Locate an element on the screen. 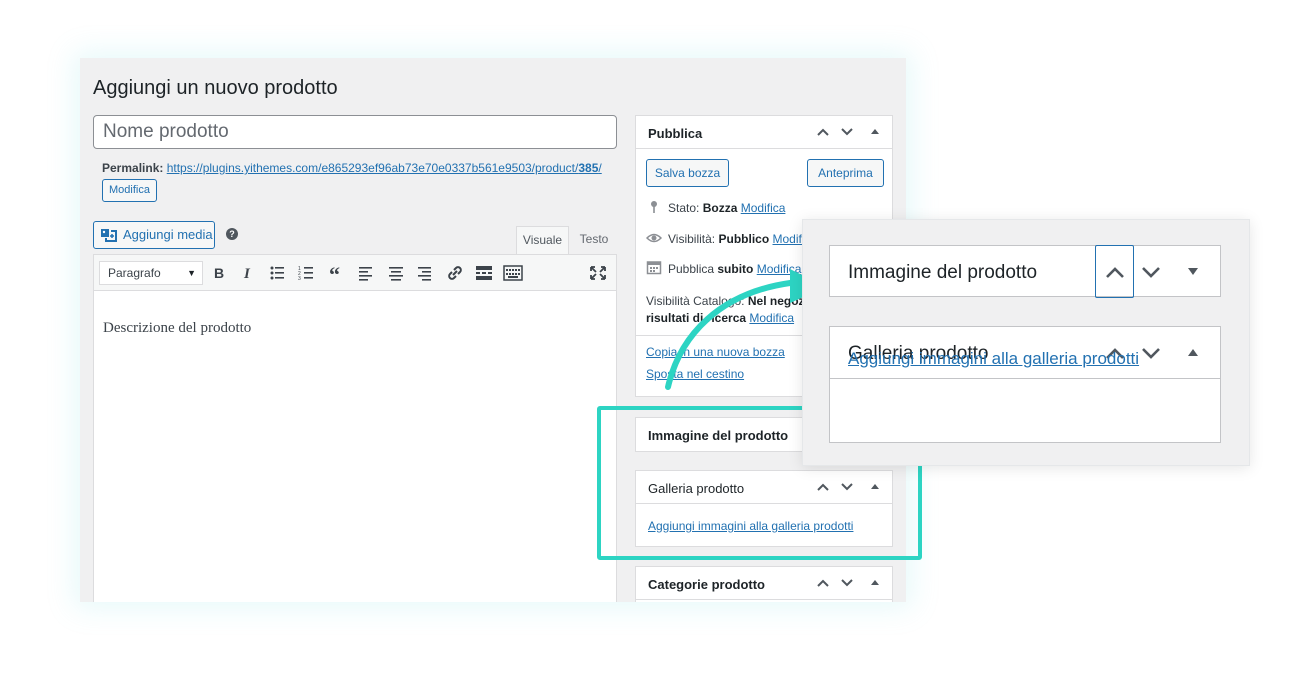 Image resolution: width=1300 pixels, height=678 pixels. permalink-url-id: 385 is located at coordinates (588, 168).